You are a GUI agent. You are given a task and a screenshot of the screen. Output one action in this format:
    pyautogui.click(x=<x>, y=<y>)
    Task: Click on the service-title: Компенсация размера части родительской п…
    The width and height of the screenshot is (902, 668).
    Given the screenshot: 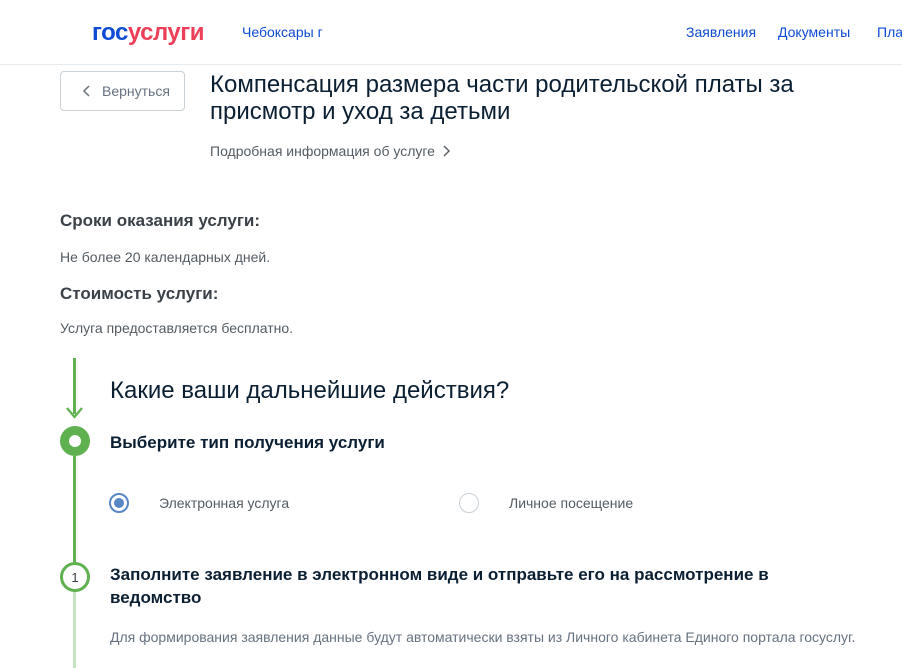 What is the action you would take?
    pyautogui.click(x=502, y=98)
    